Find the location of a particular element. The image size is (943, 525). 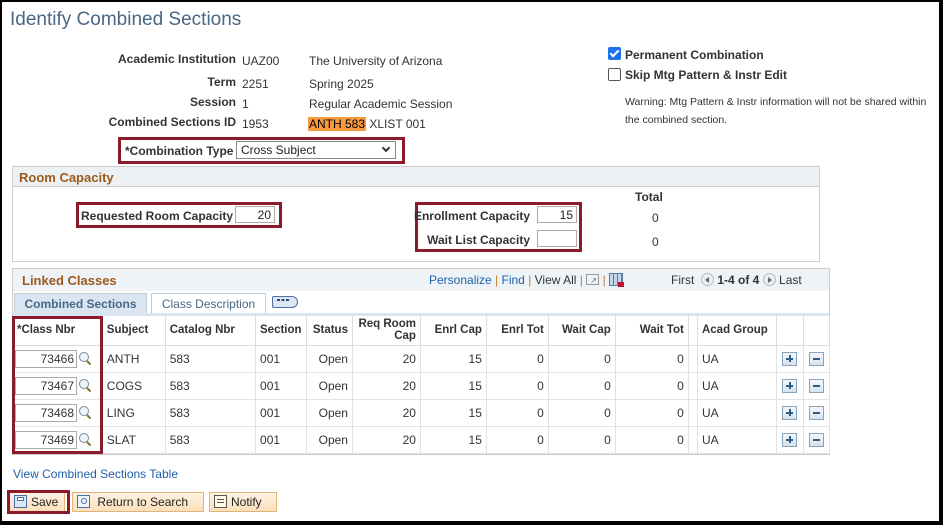

save-highlight-box is located at coordinates (38, 502).